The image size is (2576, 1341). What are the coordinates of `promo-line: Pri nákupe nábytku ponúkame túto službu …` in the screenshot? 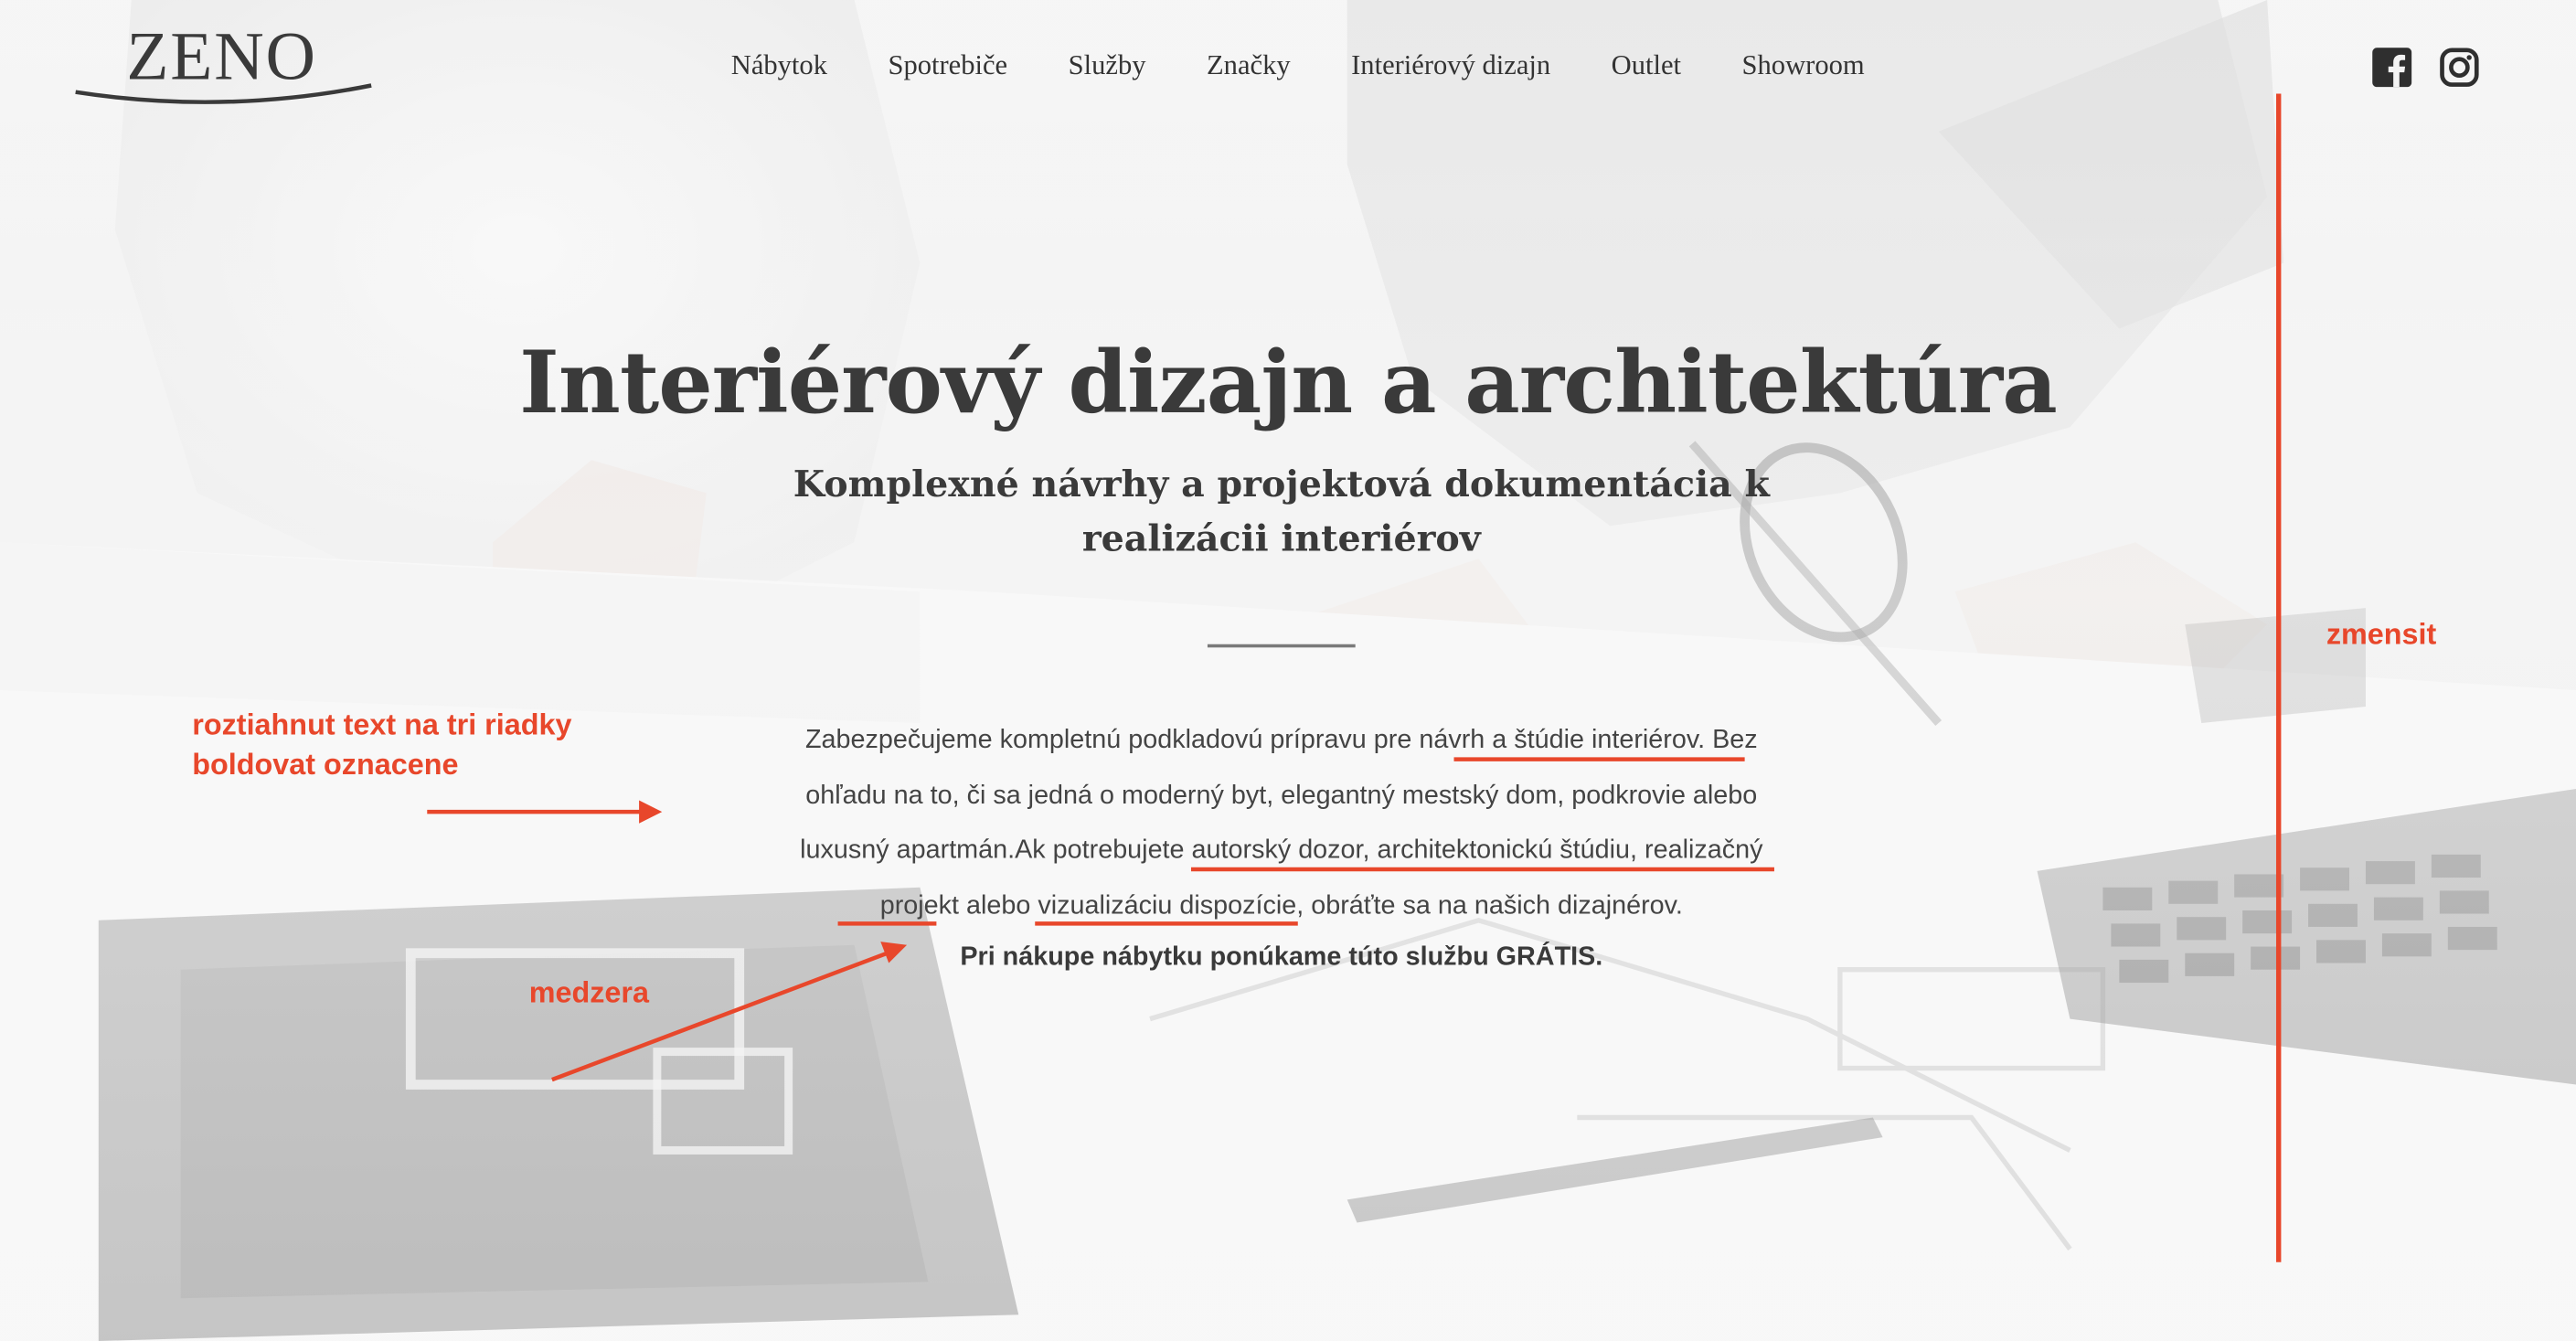 It's located at (1281, 957).